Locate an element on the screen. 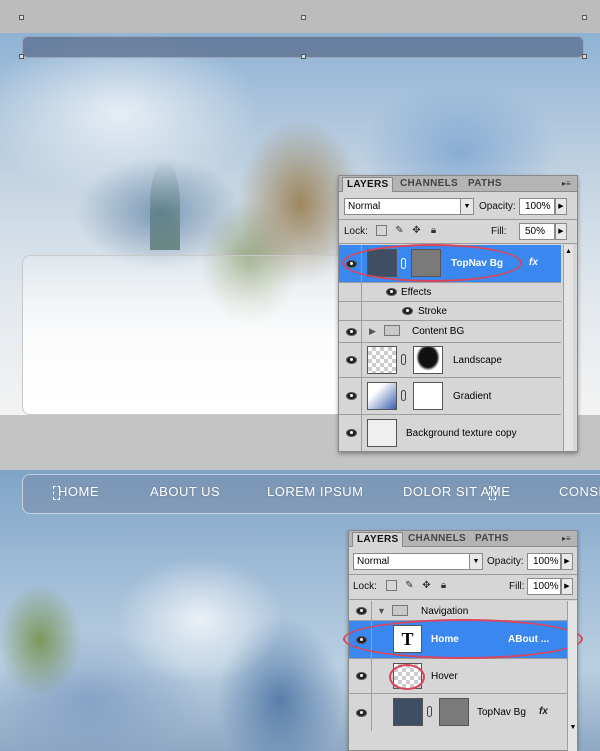 The image size is (600, 751). layer-row-topnav-bg: TopNav Bg fx is located at coordinates (458, 712).